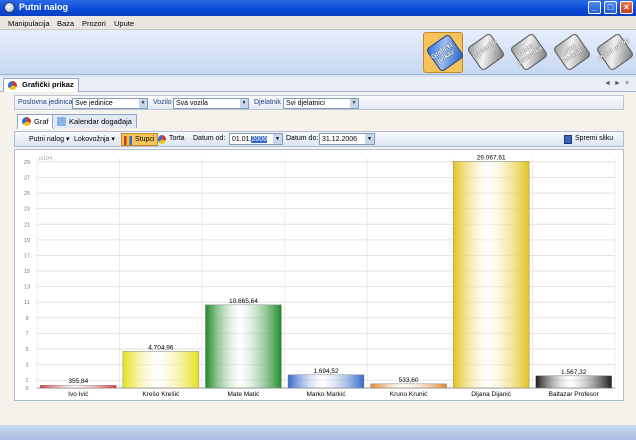 Image resolution: width=636 pixels, height=440 pixels. Describe the element at coordinates (626, 7) in the screenshot. I see `close-button: ×` at that location.